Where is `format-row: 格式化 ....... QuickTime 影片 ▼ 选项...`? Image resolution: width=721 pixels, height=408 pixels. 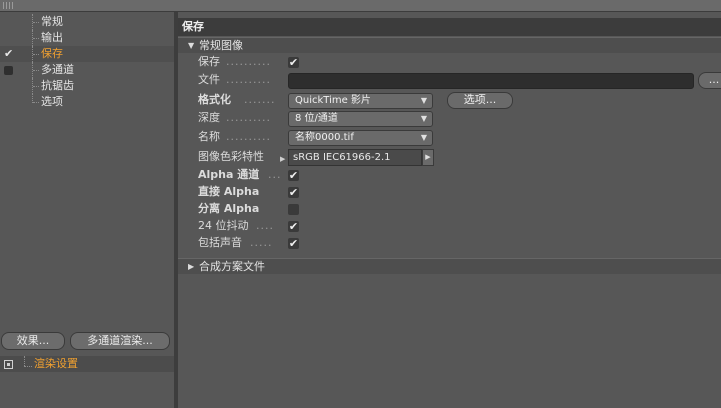 format-row: 格式化 ....... QuickTime 影片 ▼ 选项... is located at coordinates (449, 100).